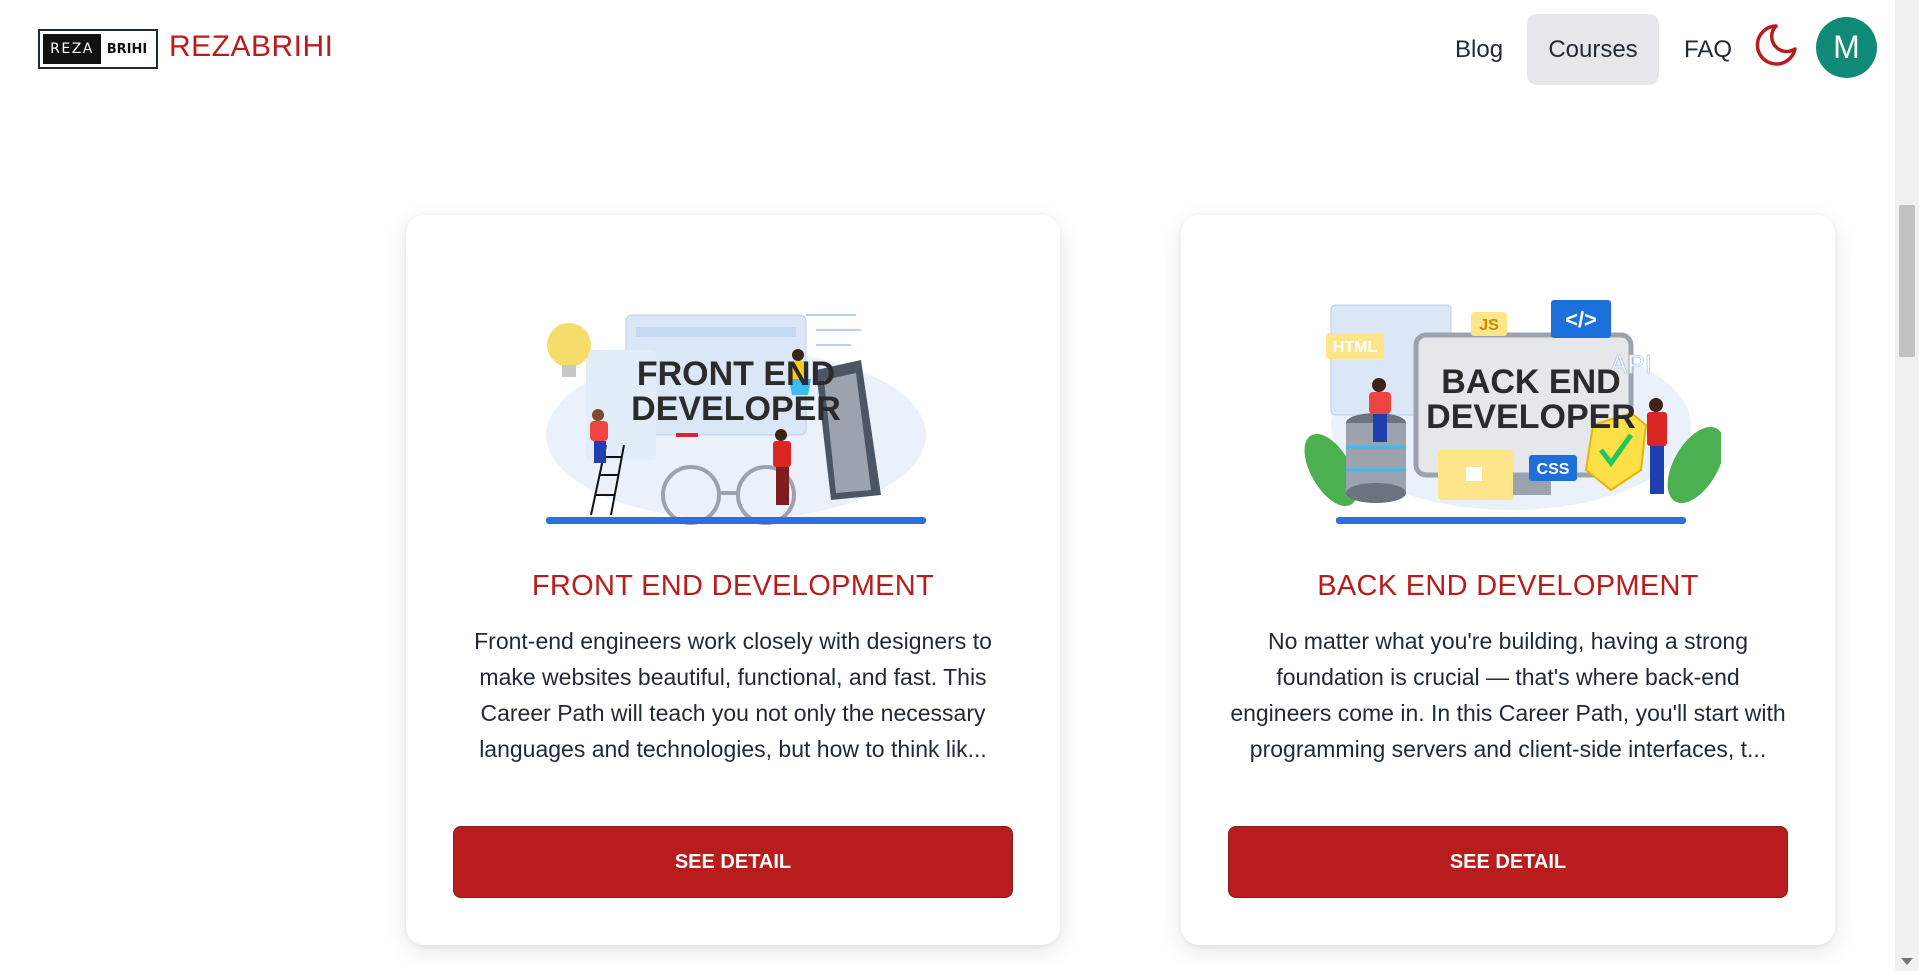 The image size is (1919, 971). What do you see at coordinates (1479, 49) in the screenshot?
I see `nav-blog: Blog` at bounding box center [1479, 49].